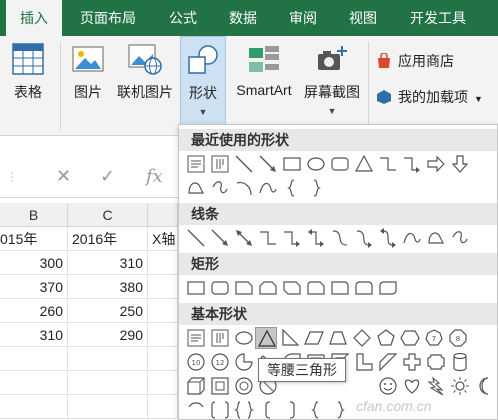  Describe the element at coordinates (436, 386) in the screenshot. I see `lightning-bolt-icon` at that location.